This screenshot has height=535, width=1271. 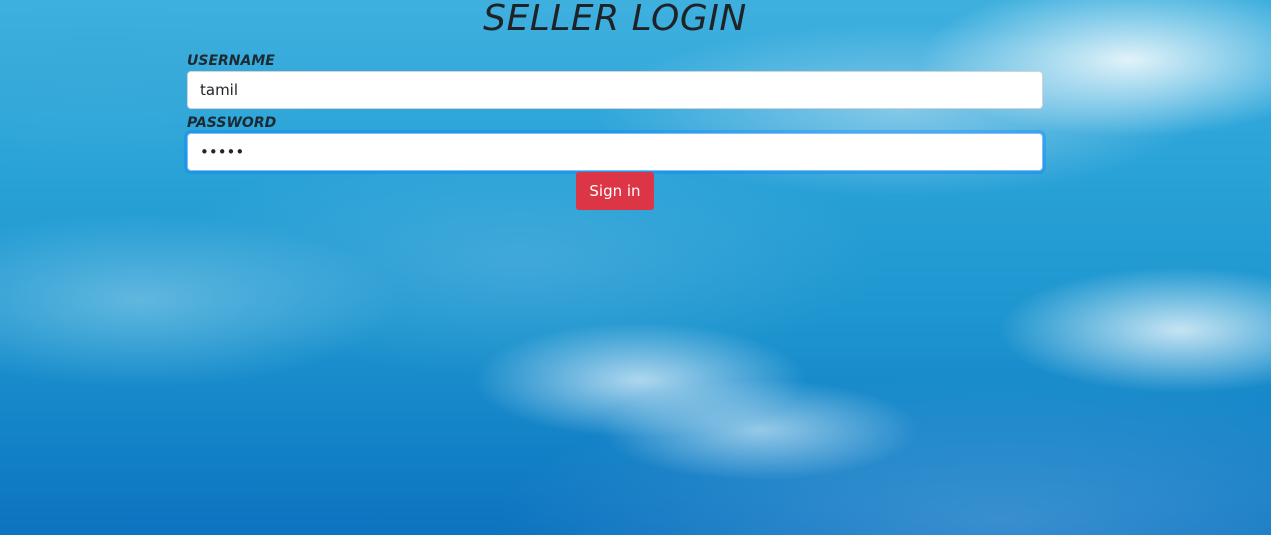 I want to click on sign-in-button: Sign in, so click(x=615, y=191).